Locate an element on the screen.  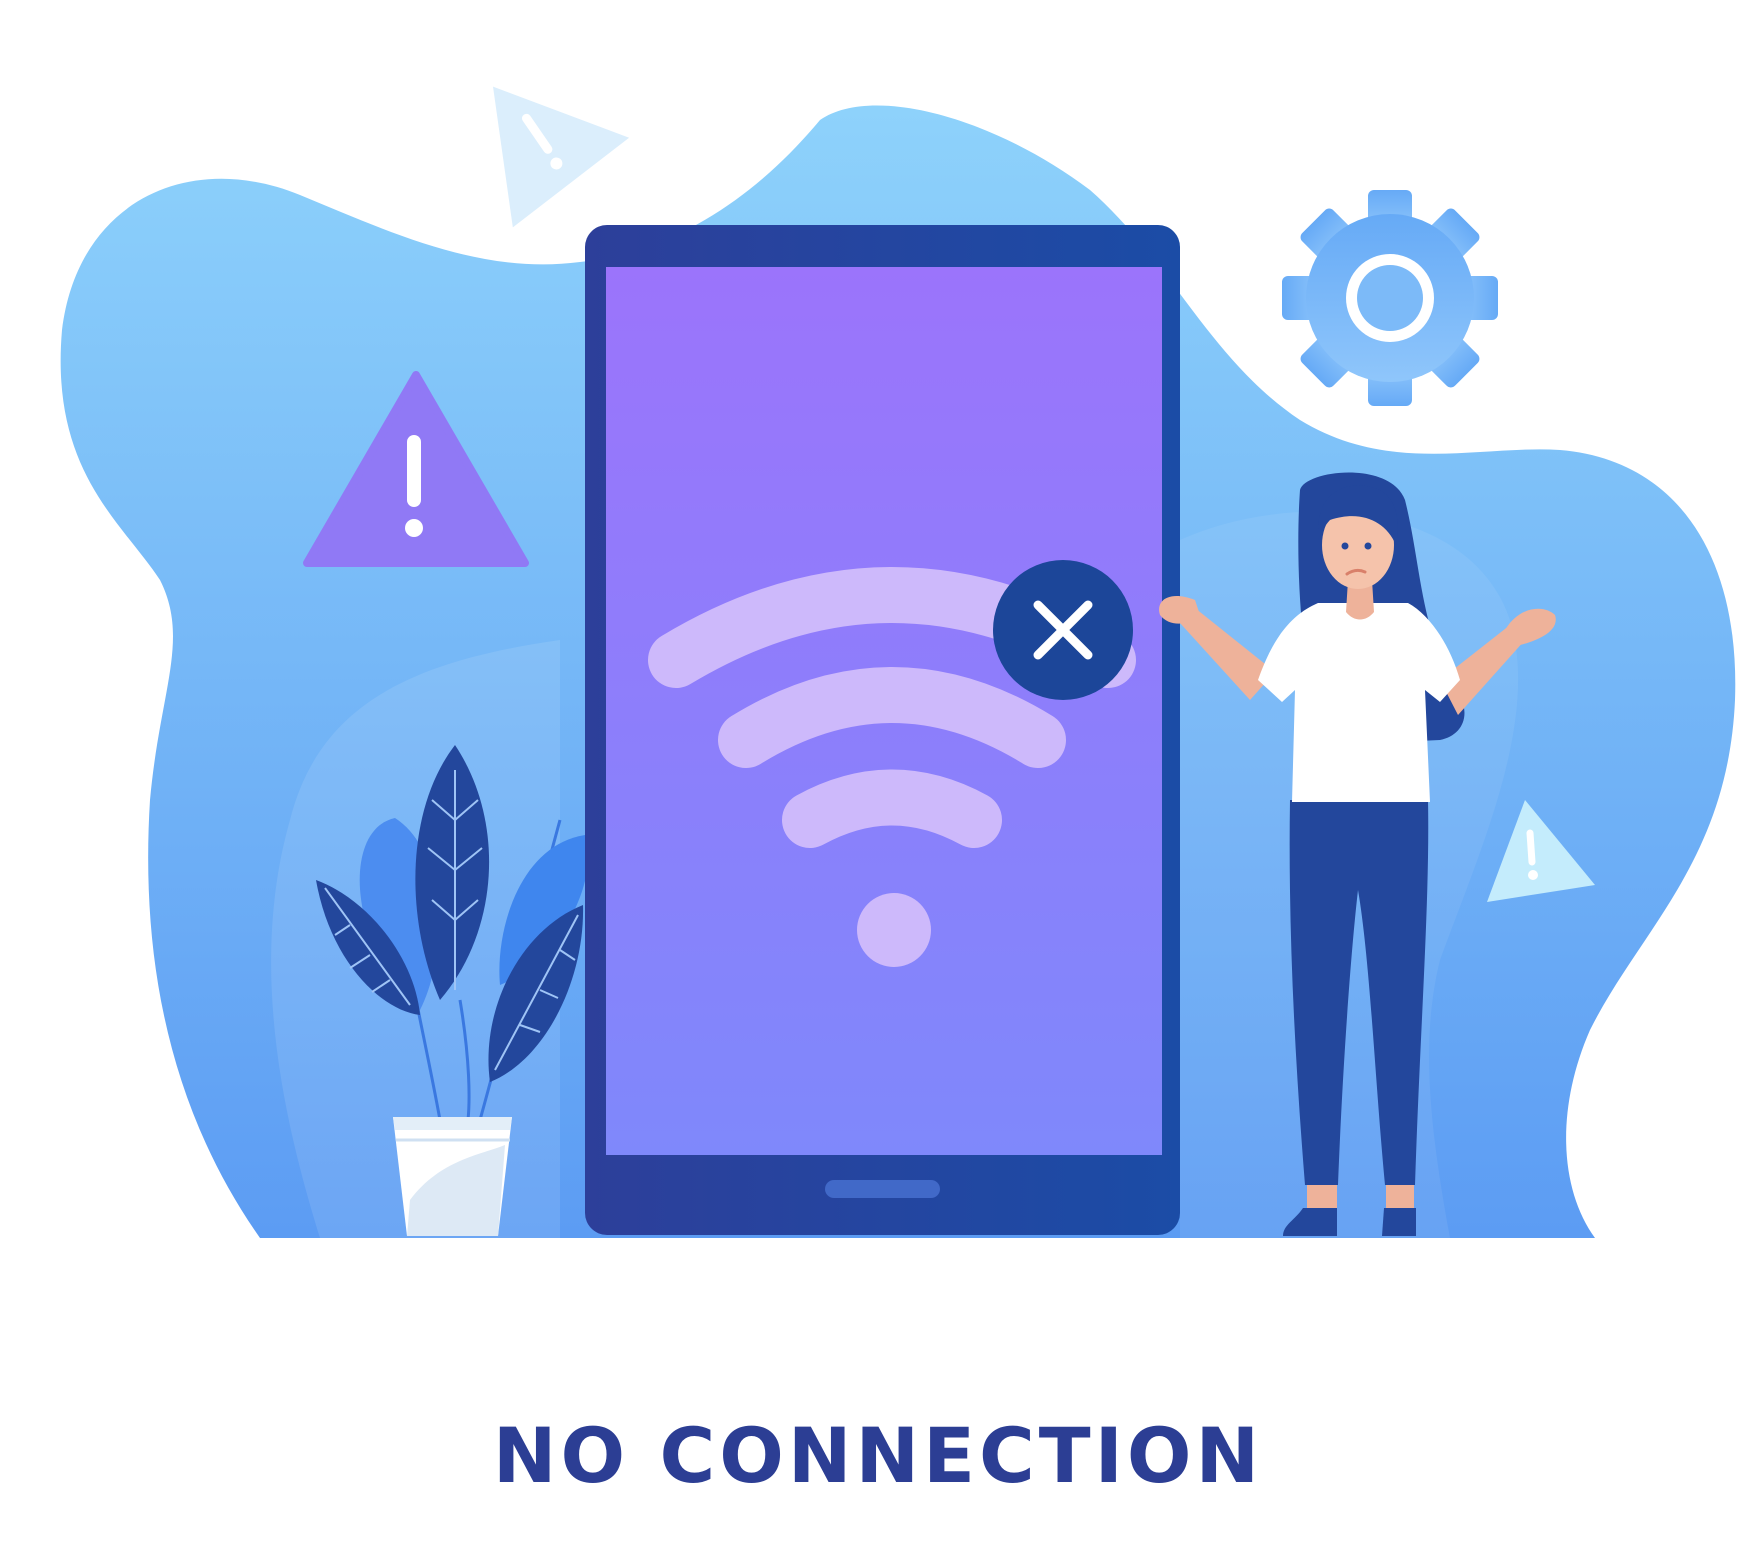
home-button is located at coordinates (882, 1189).